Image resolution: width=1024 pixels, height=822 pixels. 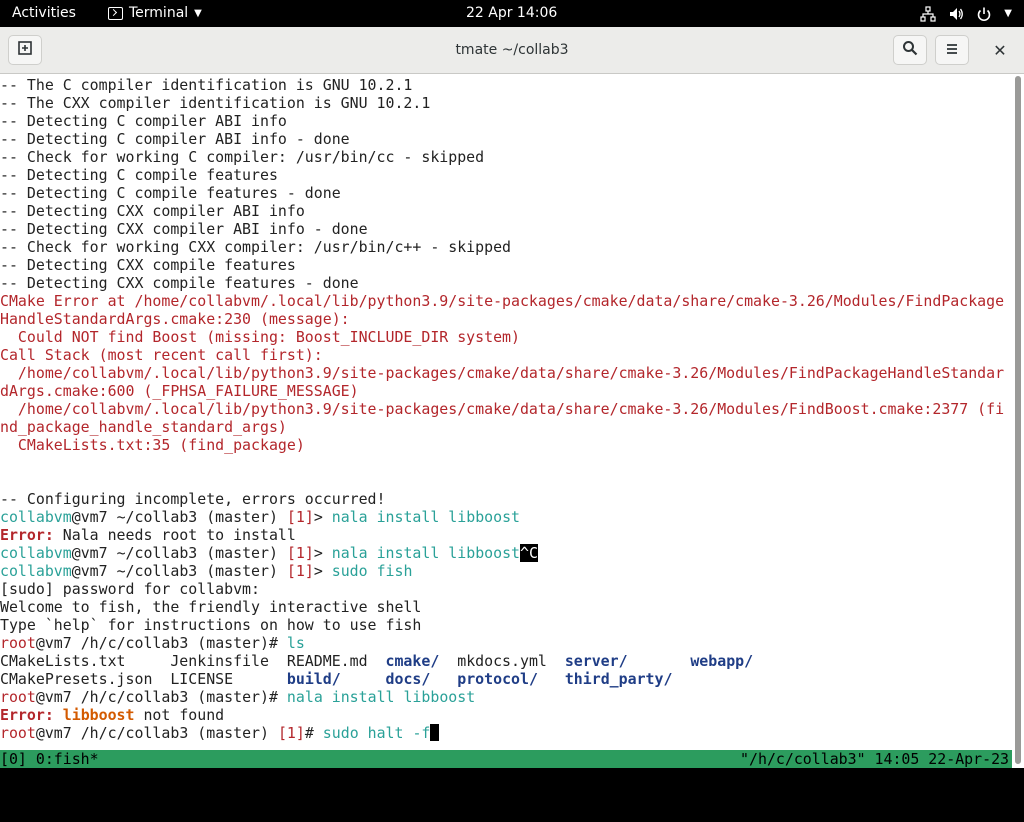 I want to click on new-tab-icon, so click(x=25, y=50).